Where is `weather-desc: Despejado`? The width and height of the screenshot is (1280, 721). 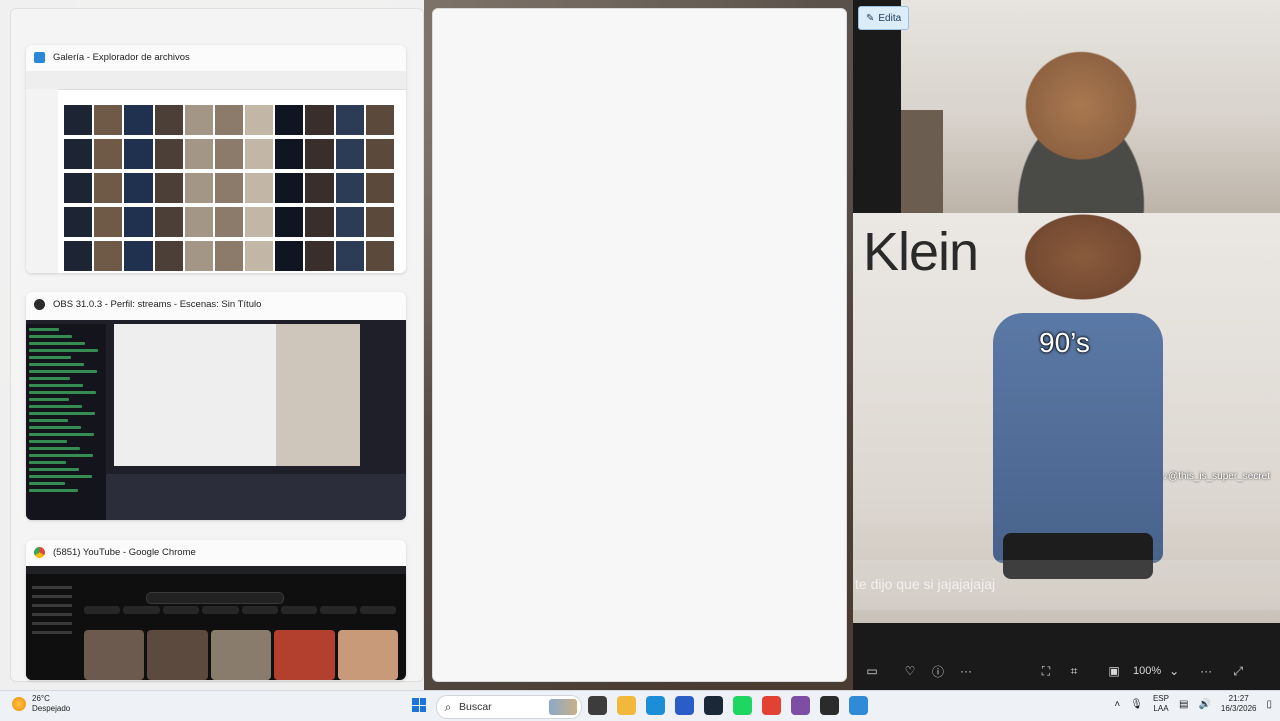
weather-desc: Despejado is located at coordinates (51, 708).